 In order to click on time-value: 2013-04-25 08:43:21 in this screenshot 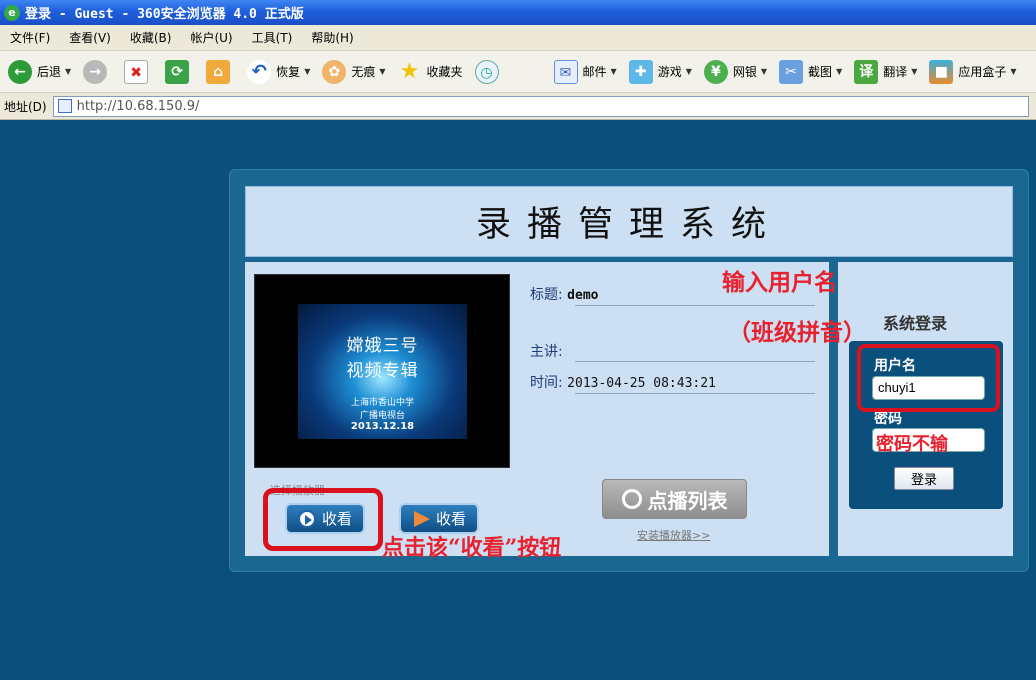, I will do `click(641, 383)`.